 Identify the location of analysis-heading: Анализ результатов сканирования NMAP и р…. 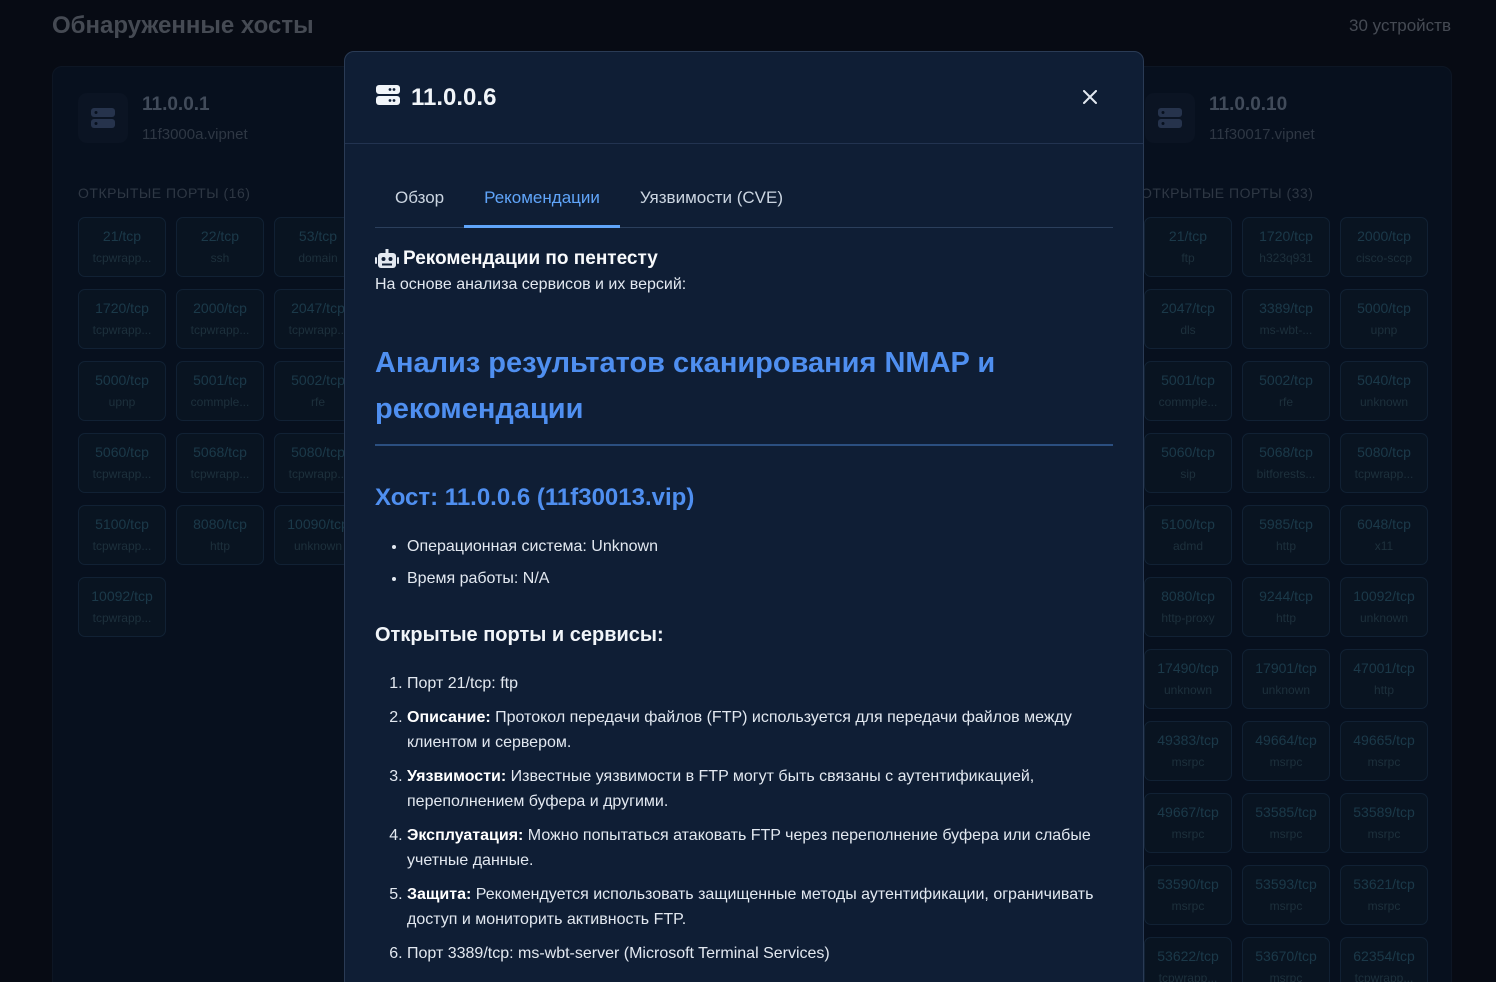
(744, 393).